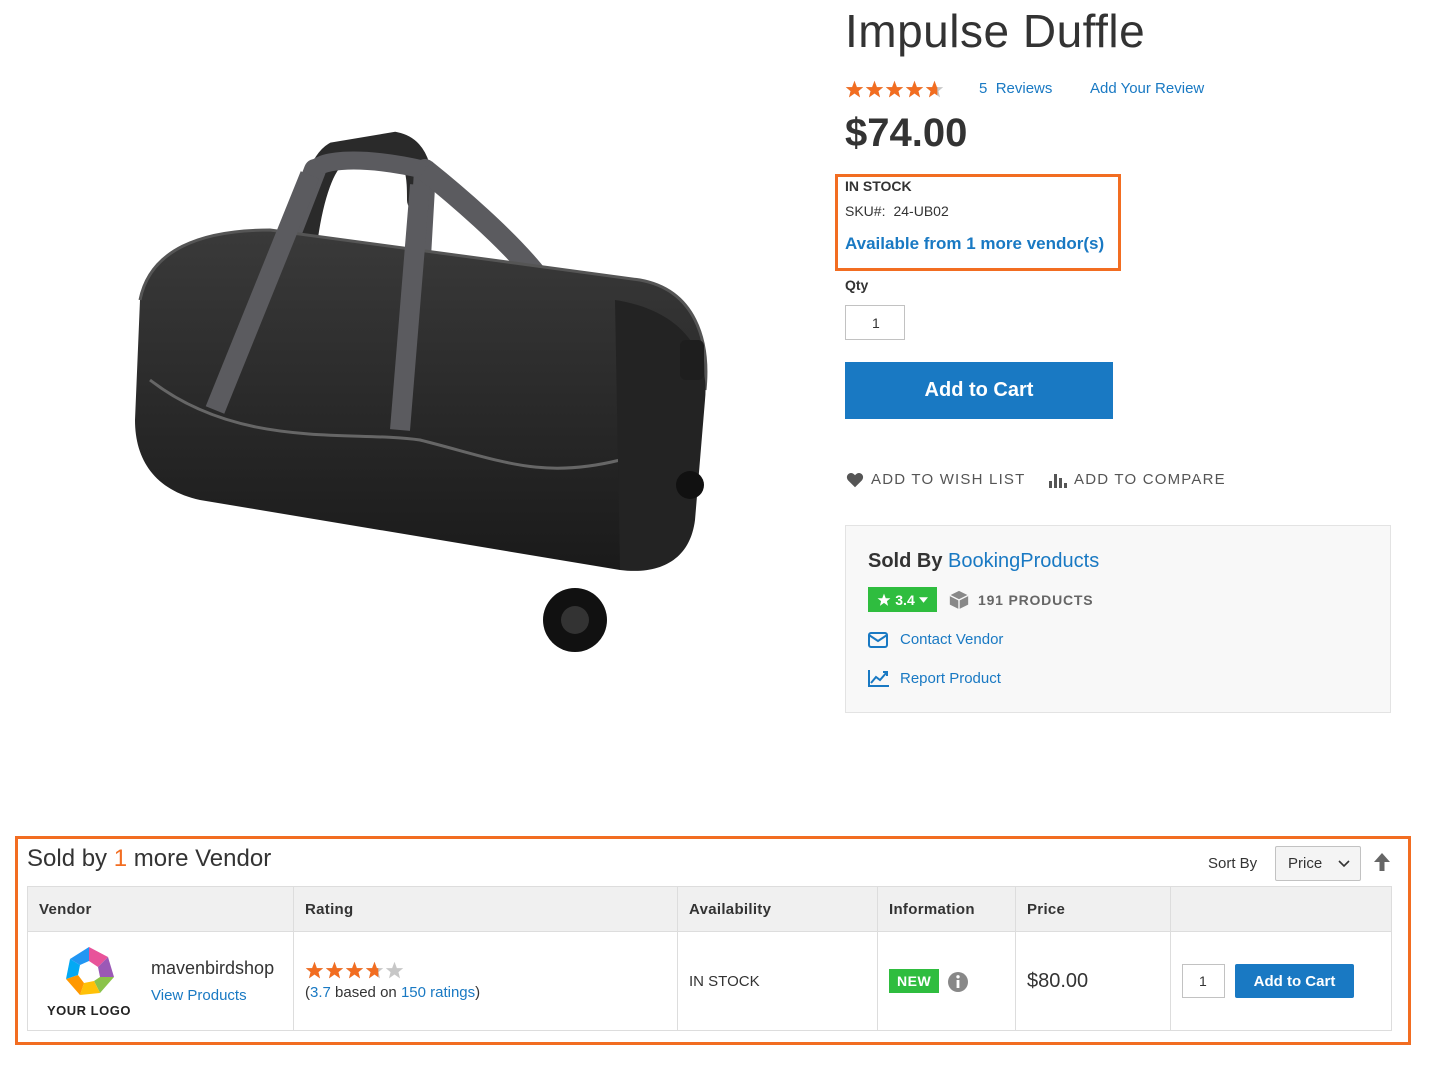 This screenshot has height=1065, width=1433. Describe the element at coordinates (946, 981) in the screenshot. I see `information-cell: NEW` at that location.